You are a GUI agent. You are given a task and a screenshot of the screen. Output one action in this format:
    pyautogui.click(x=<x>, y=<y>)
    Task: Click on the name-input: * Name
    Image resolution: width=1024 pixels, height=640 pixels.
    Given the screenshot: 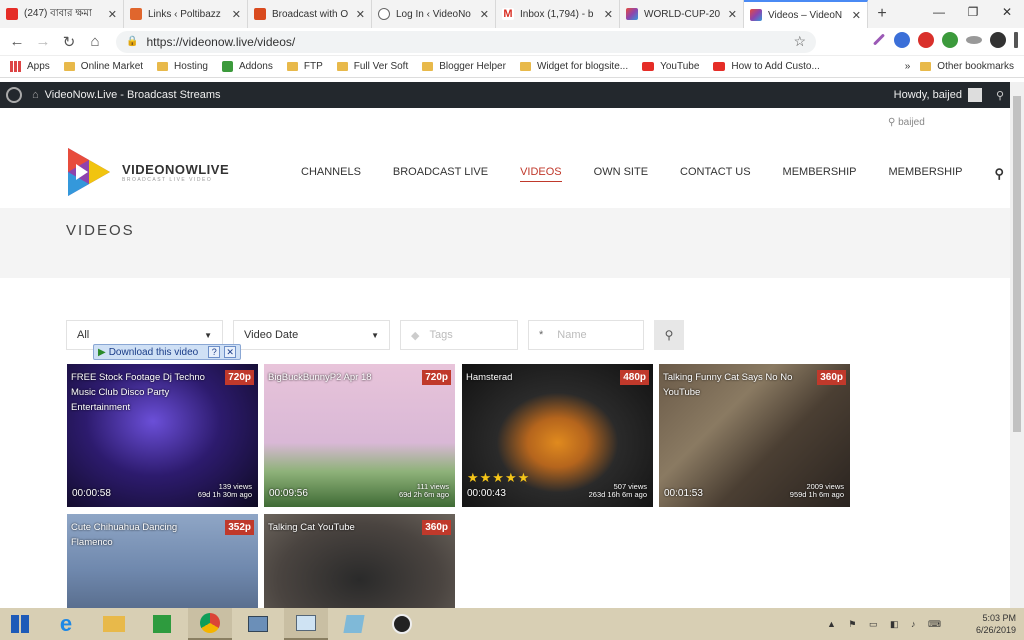 What is the action you would take?
    pyautogui.click(x=586, y=335)
    